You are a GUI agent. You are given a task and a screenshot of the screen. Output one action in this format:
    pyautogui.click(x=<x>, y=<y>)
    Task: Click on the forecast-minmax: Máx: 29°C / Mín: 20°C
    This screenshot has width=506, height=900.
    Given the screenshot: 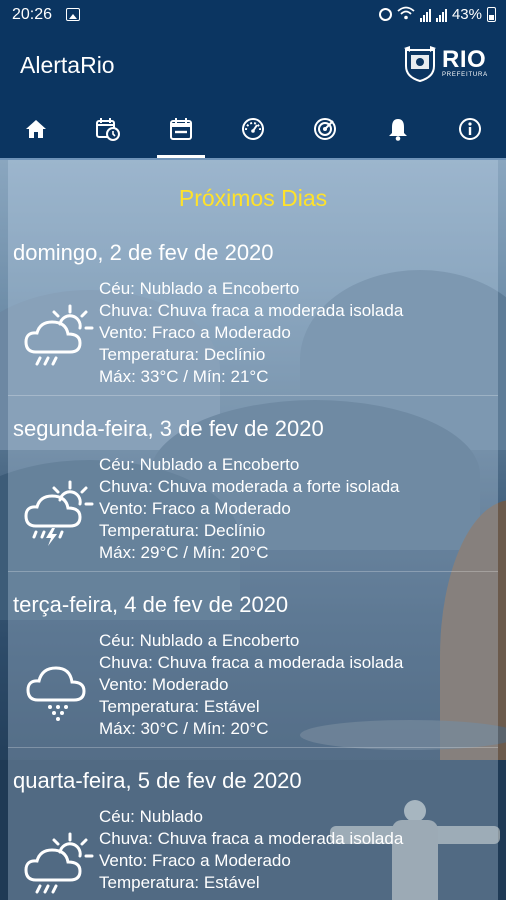 What is the action you would take?
    pyautogui.click(x=184, y=552)
    